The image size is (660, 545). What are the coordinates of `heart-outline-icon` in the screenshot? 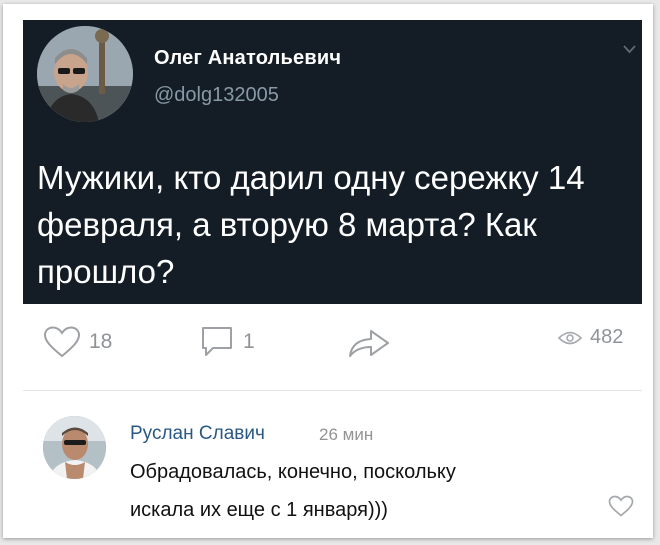 It's located at (621, 506).